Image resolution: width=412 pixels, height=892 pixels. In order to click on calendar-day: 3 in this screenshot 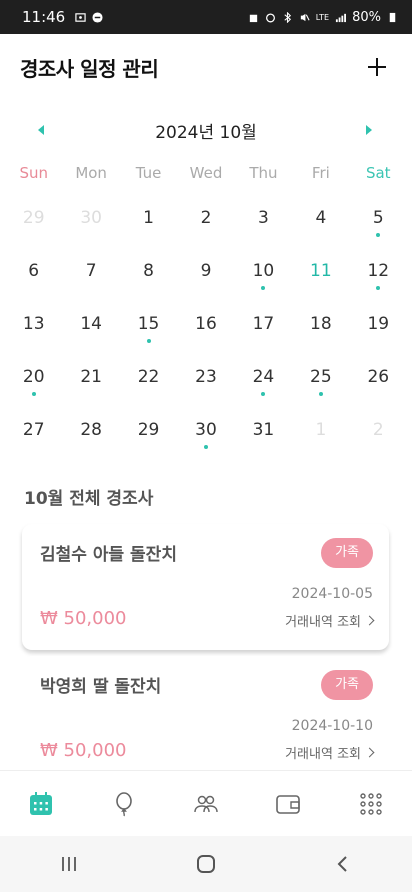, I will do `click(263, 224)`.